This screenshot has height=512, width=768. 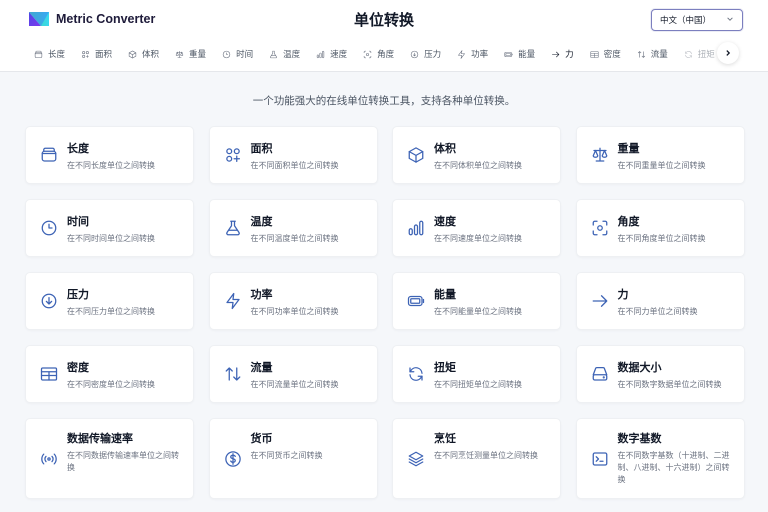 I want to click on tab-arrow-right: 力, so click(x=562, y=54).